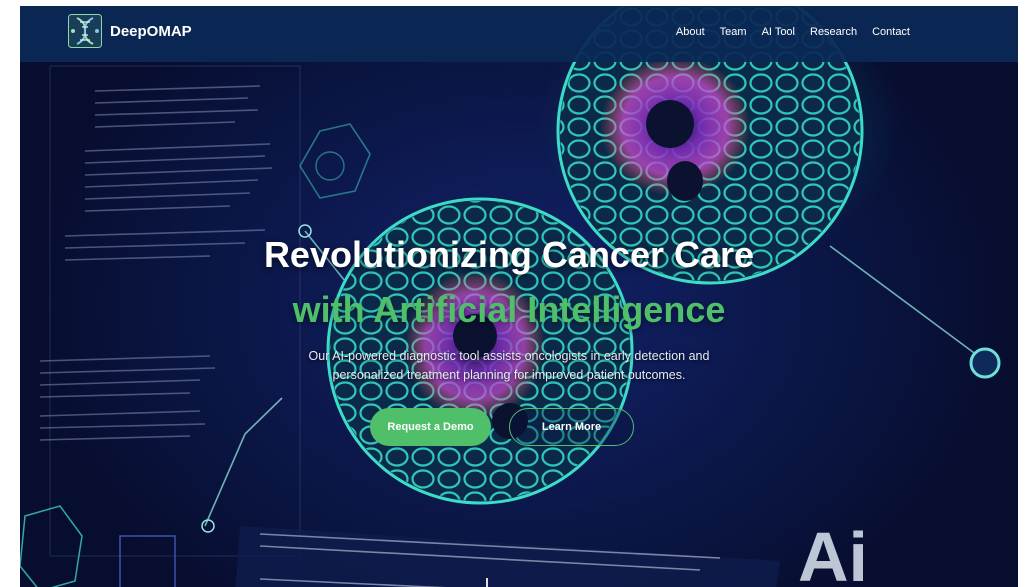 The height and width of the screenshot is (587, 1025). What do you see at coordinates (509, 254) in the screenshot?
I see `hero-title-line1: Revolutionizing Cancer Care` at bounding box center [509, 254].